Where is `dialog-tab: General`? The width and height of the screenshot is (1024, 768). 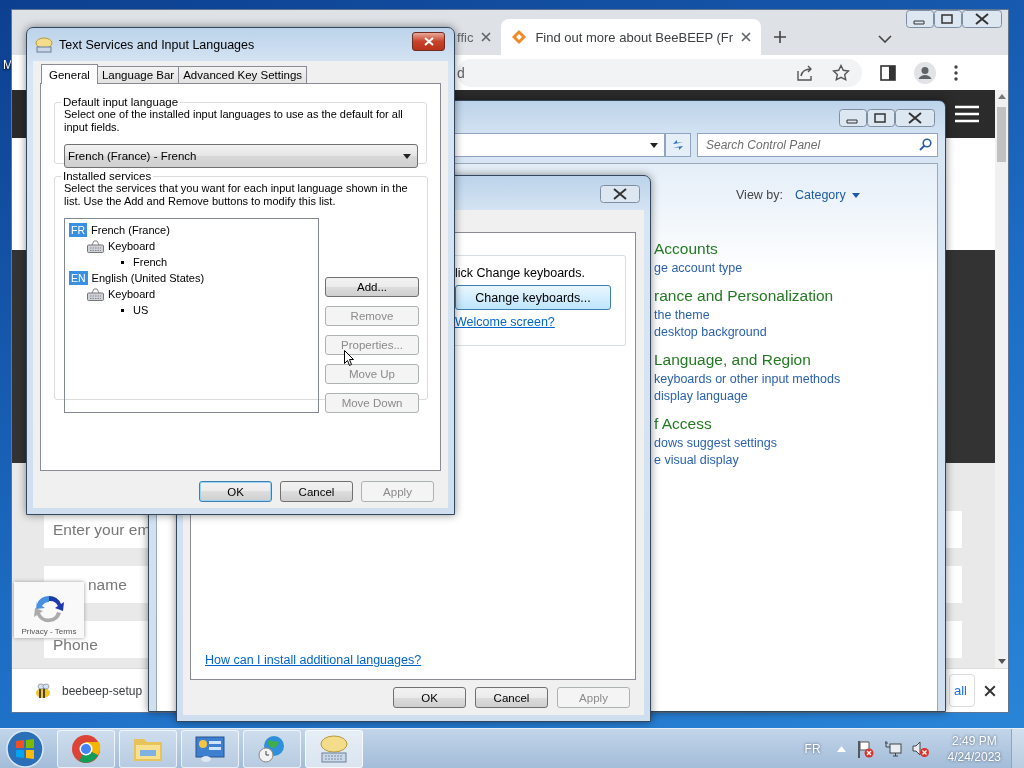
dialog-tab: General is located at coordinates (69, 74).